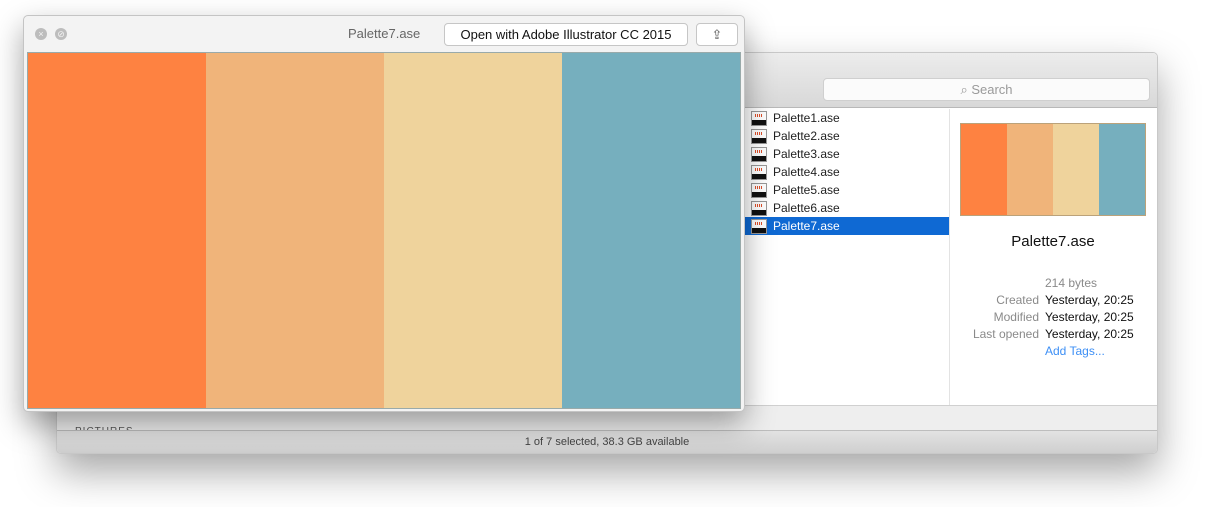 This screenshot has height=507, width=1212. I want to click on search-input: ⌕ Search, so click(986, 89).